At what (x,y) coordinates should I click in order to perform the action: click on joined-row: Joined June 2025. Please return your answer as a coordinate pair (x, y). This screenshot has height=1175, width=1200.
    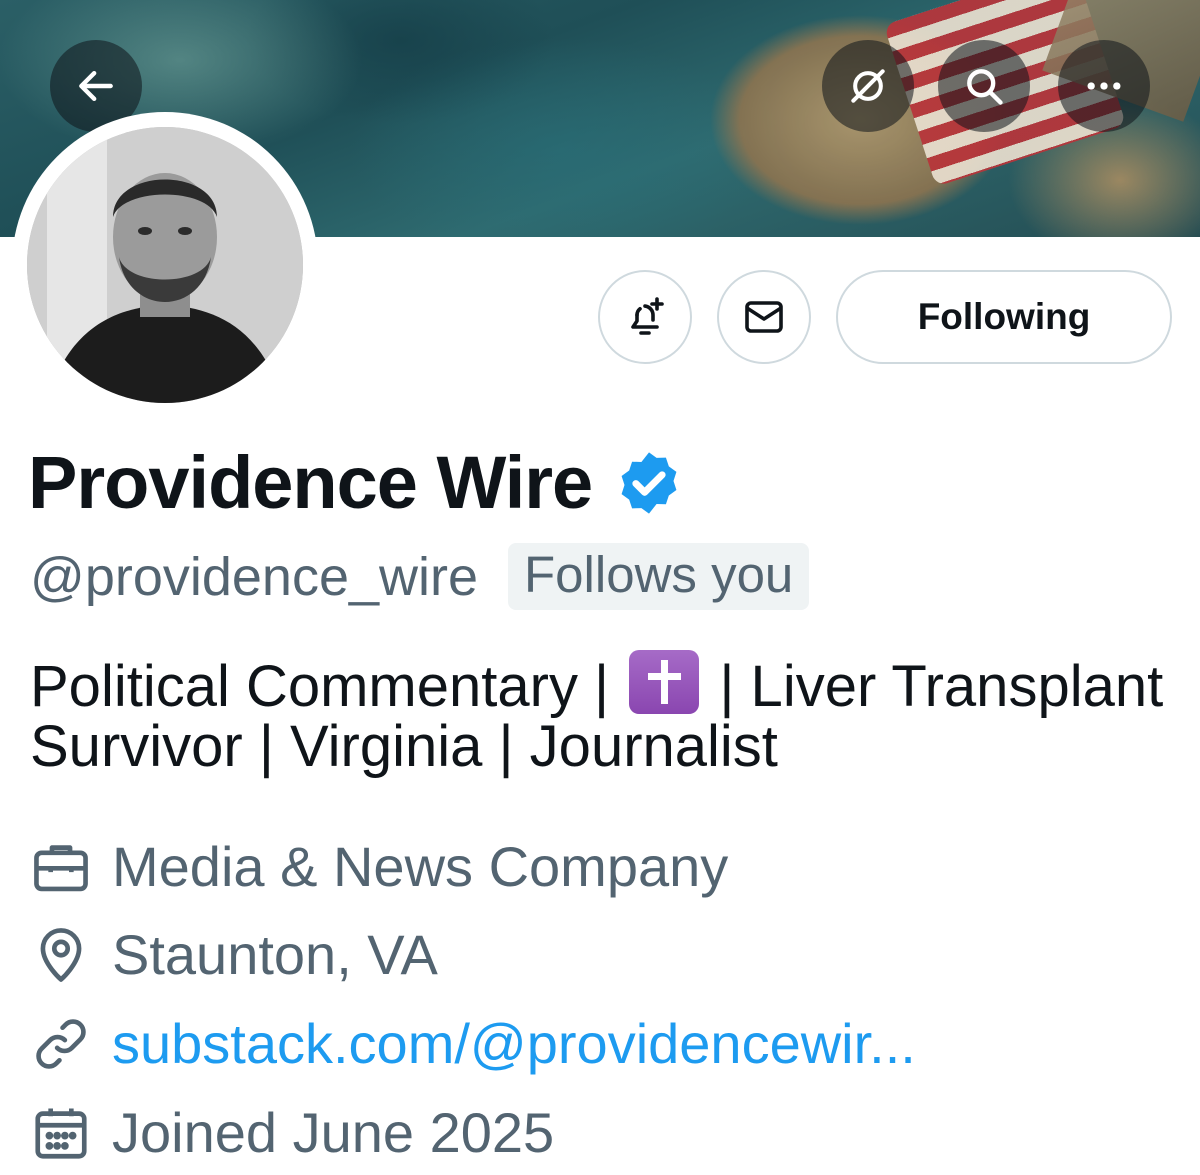
    Looking at the image, I should click on (292, 1132).